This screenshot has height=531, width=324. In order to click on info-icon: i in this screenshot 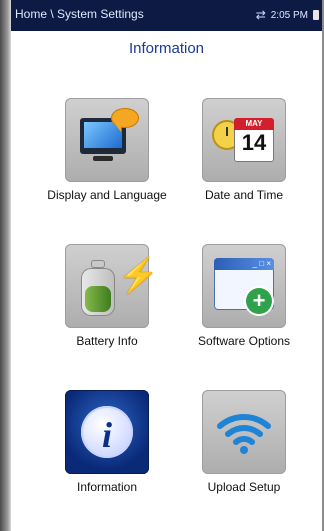, I will do `click(107, 432)`.